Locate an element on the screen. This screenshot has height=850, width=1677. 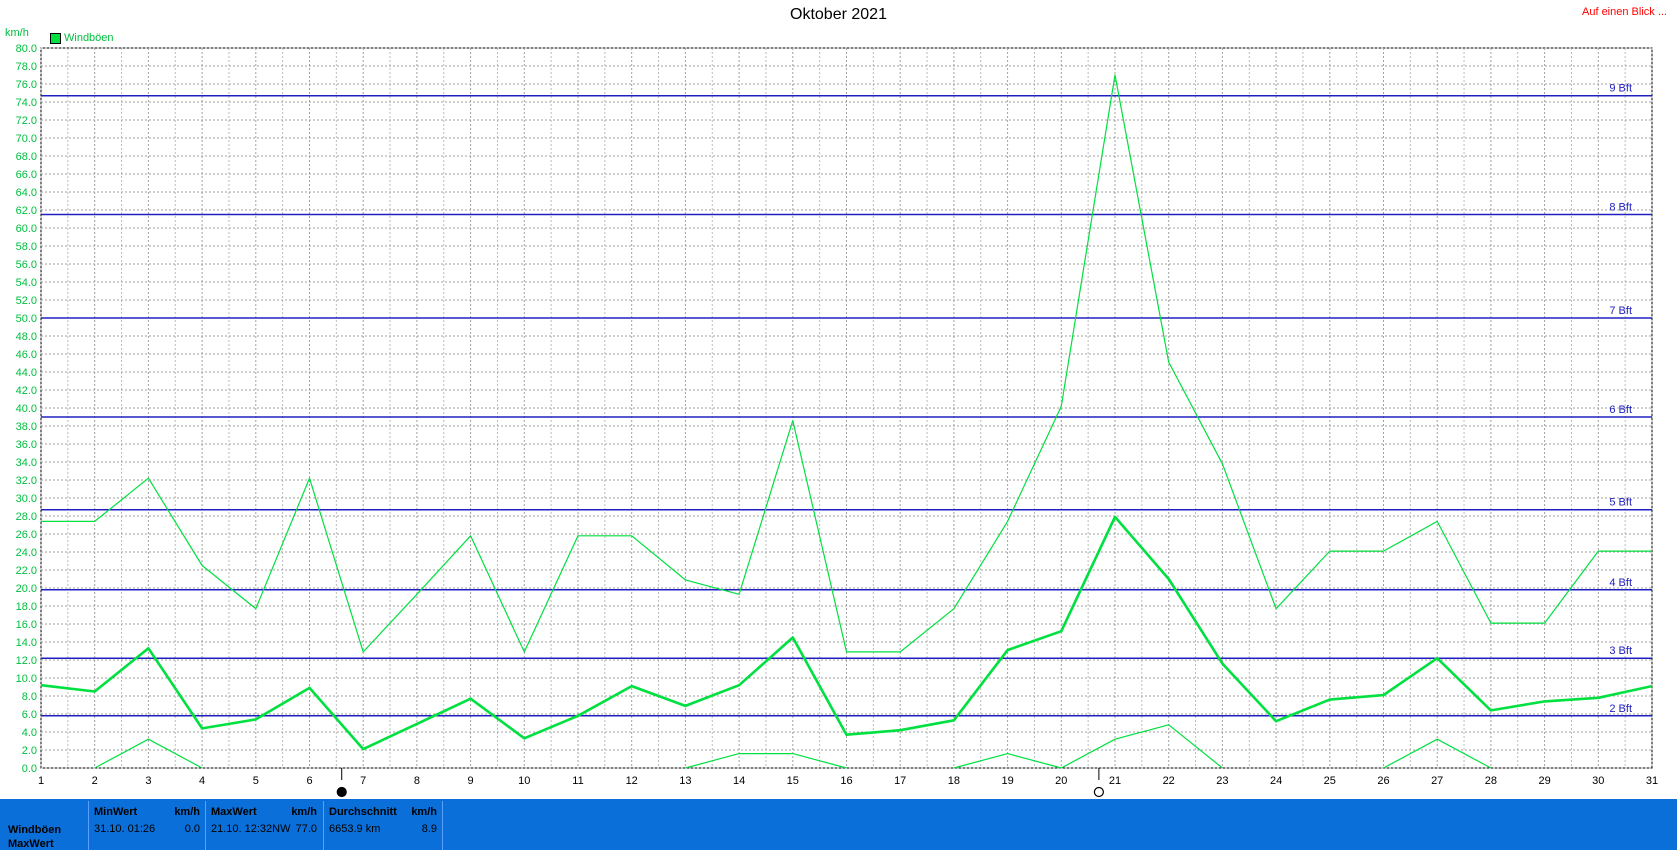
y-tick-label: 8.0 is located at coordinates (29, 697).